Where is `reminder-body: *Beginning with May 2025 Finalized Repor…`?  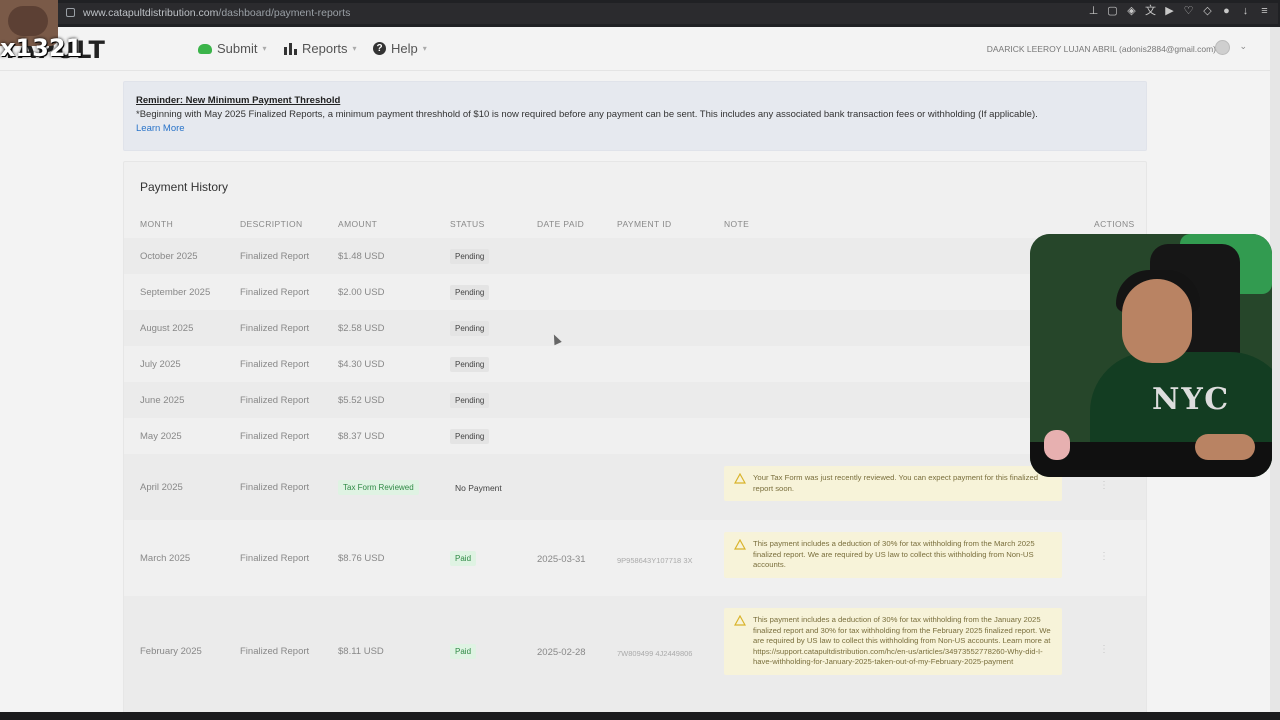
reminder-body: *Beginning with May 2025 Finalized Repor… is located at coordinates (587, 114).